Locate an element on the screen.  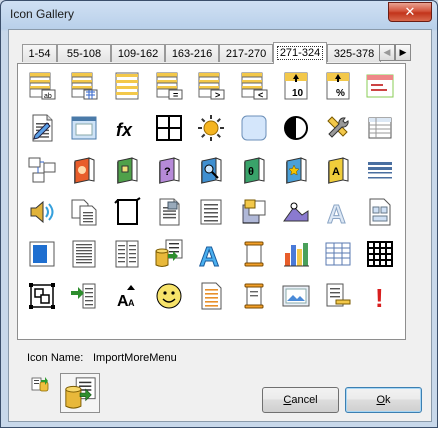
table-grid-dark-icon is located at coordinates (380, 254).